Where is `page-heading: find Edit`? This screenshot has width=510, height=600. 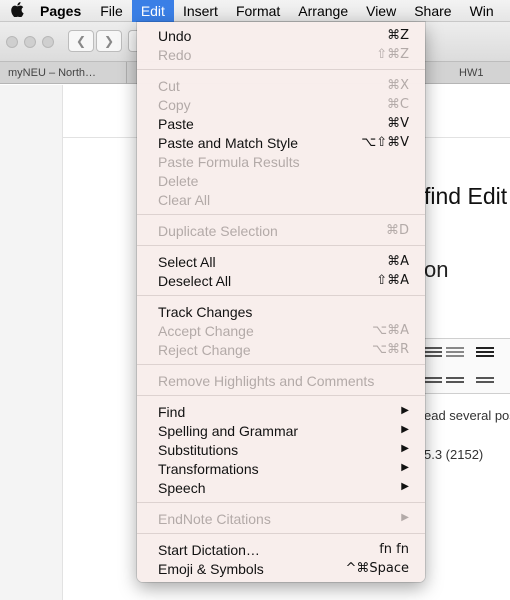 page-heading: find Edit is located at coordinates (466, 196).